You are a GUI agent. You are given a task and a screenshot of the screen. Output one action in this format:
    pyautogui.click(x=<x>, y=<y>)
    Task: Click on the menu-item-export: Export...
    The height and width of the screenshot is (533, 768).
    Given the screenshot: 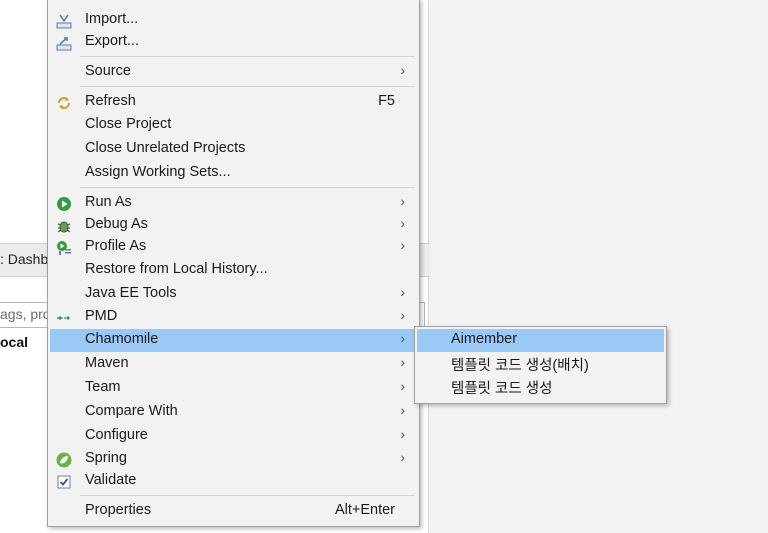 What is the action you would take?
    pyautogui.click(x=233, y=42)
    